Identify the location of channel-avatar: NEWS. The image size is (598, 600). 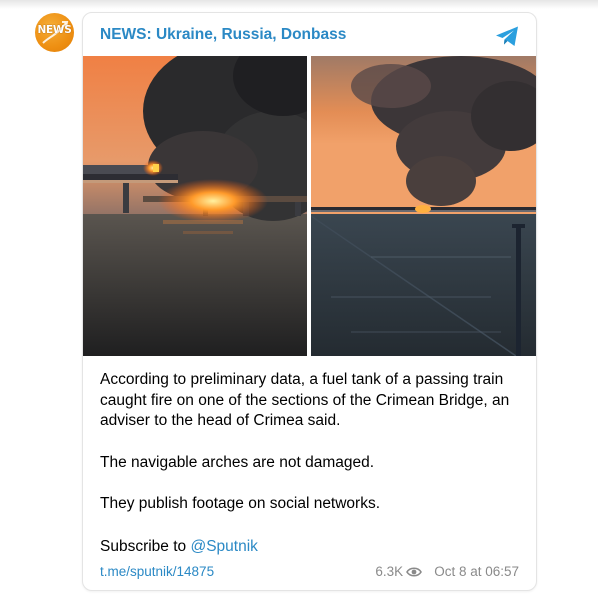
(54, 32).